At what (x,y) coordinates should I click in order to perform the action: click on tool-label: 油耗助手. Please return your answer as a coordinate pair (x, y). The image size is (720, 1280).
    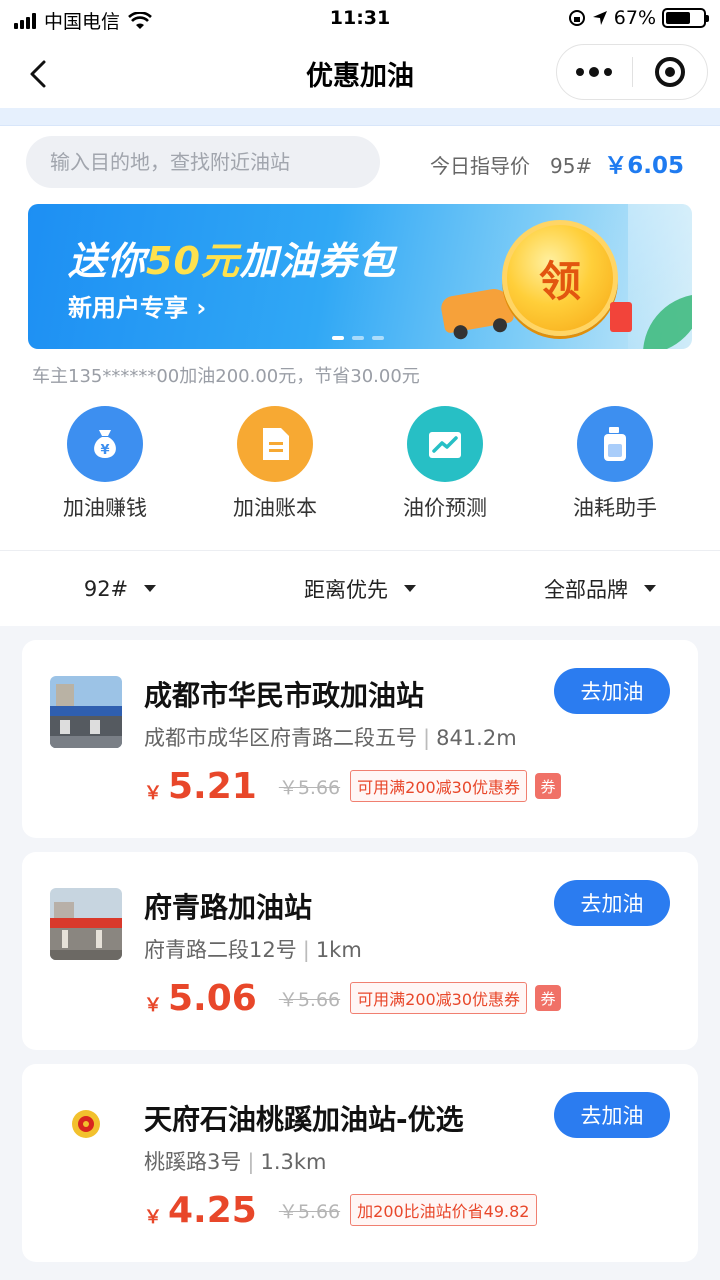
    Looking at the image, I should click on (615, 508).